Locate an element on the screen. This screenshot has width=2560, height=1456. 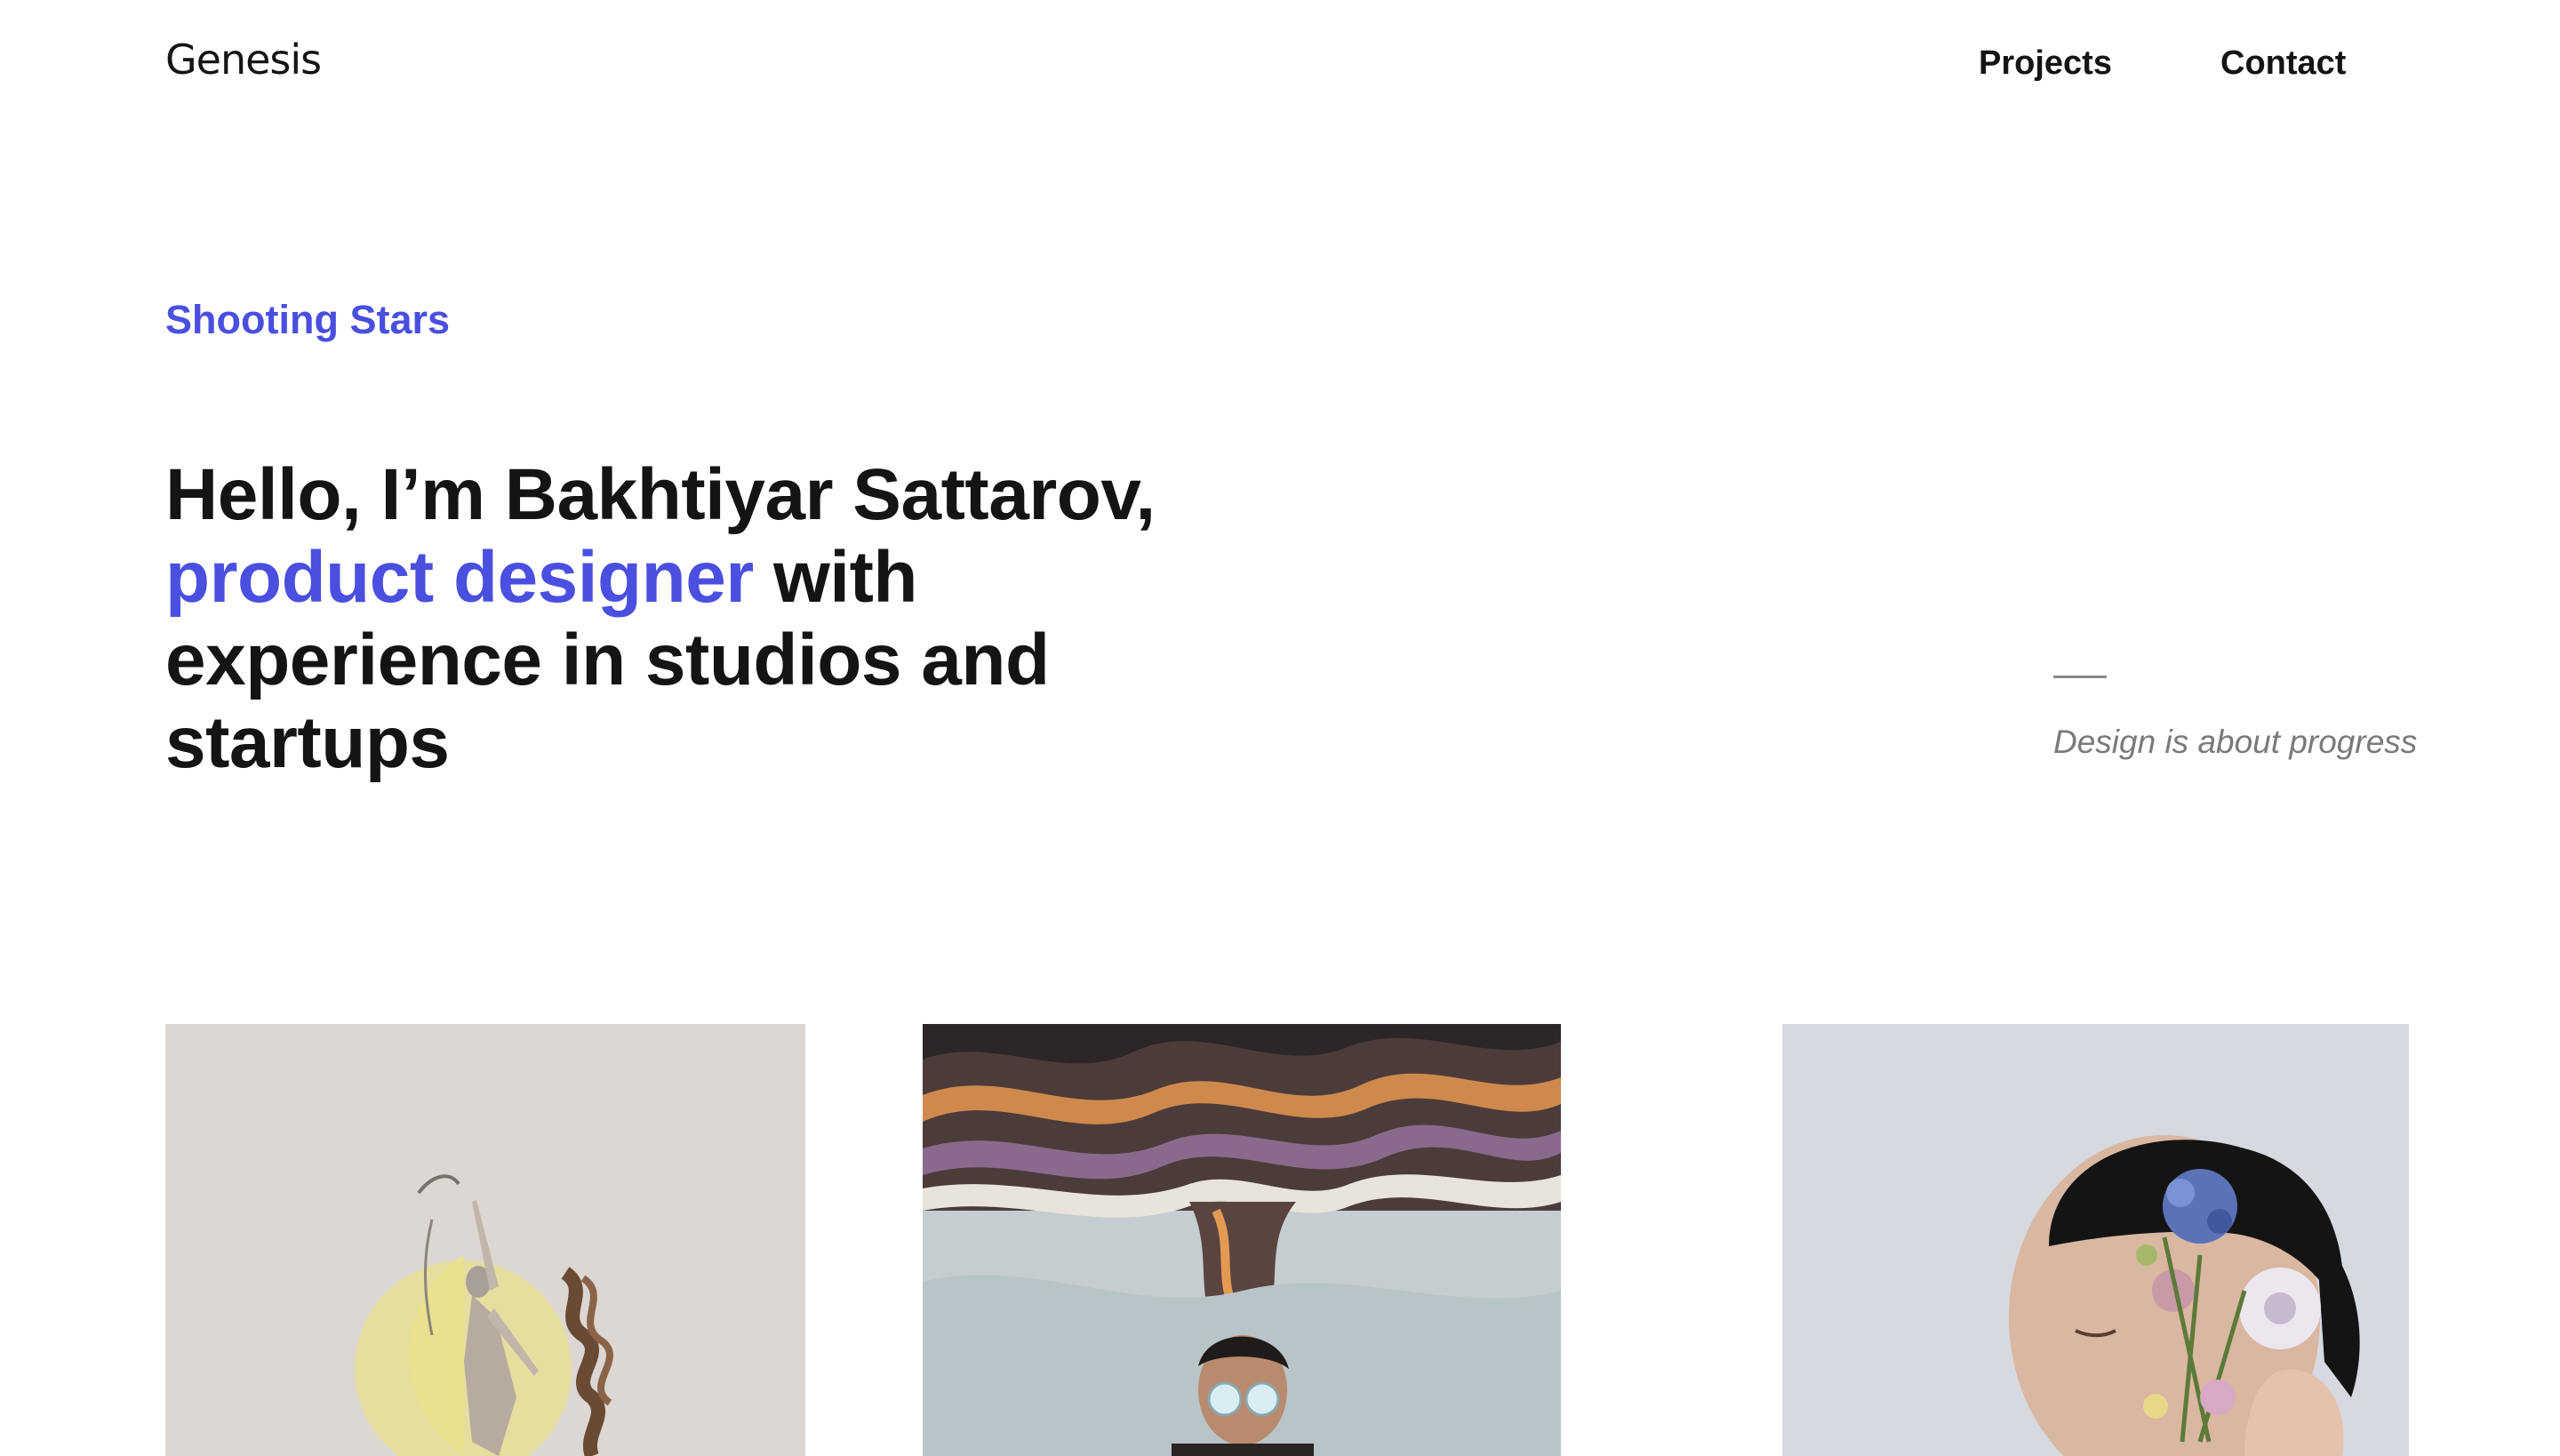
project-card-collage is located at coordinates (485, 1240).